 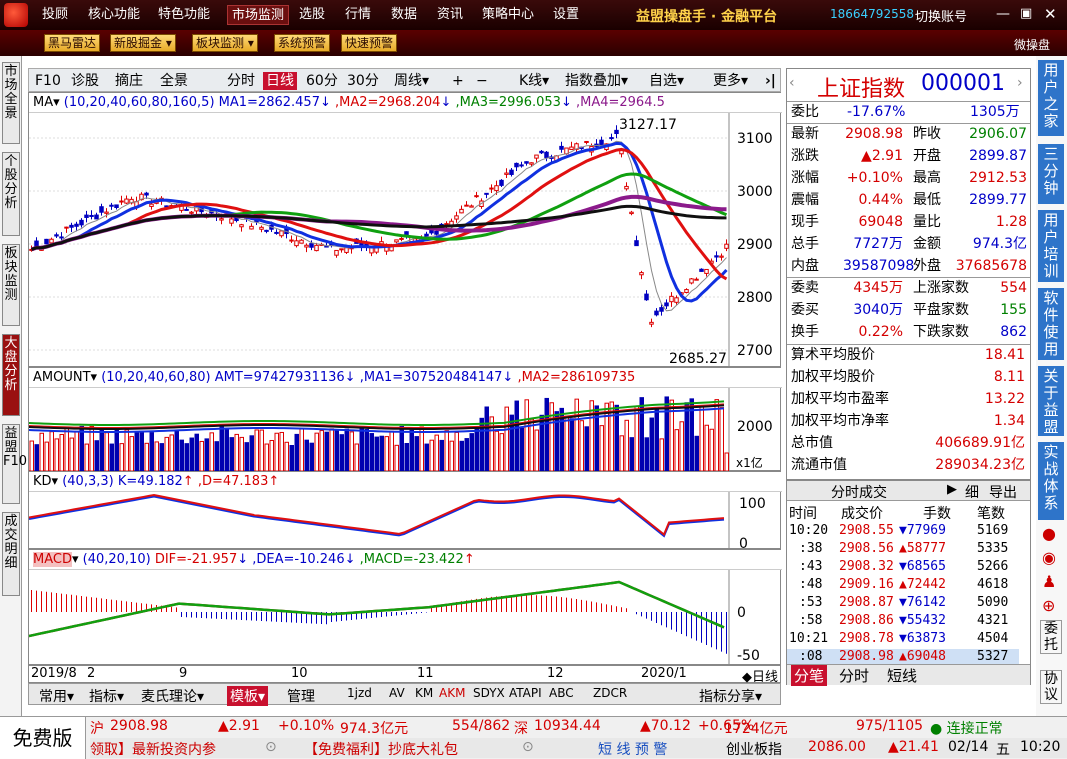 What do you see at coordinates (922, 530) in the screenshot?
I see `tick-volume: ▼77969` at bounding box center [922, 530].